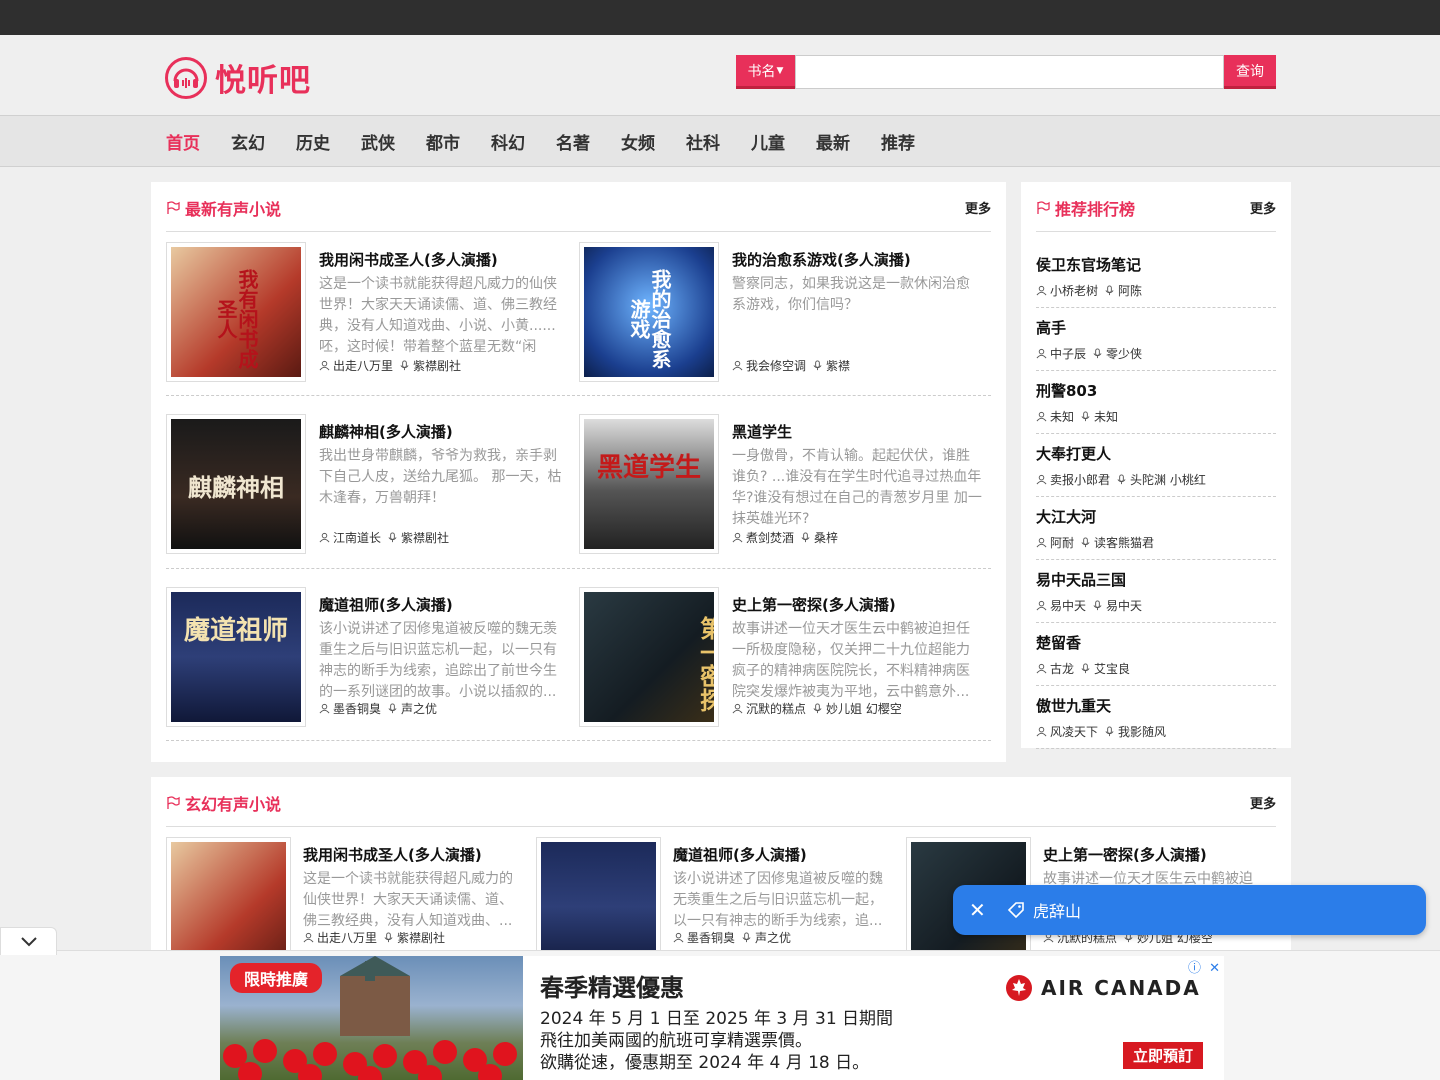  Describe the element at coordinates (1163, 1055) in the screenshot. I see `ad-cta-button: 立即預訂` at that location.